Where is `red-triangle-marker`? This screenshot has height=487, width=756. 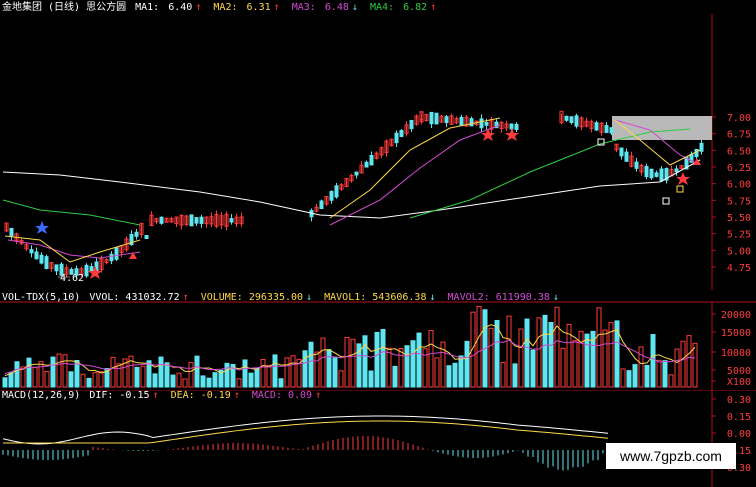
red-triangle-marker is located at coordinates (697, 161).